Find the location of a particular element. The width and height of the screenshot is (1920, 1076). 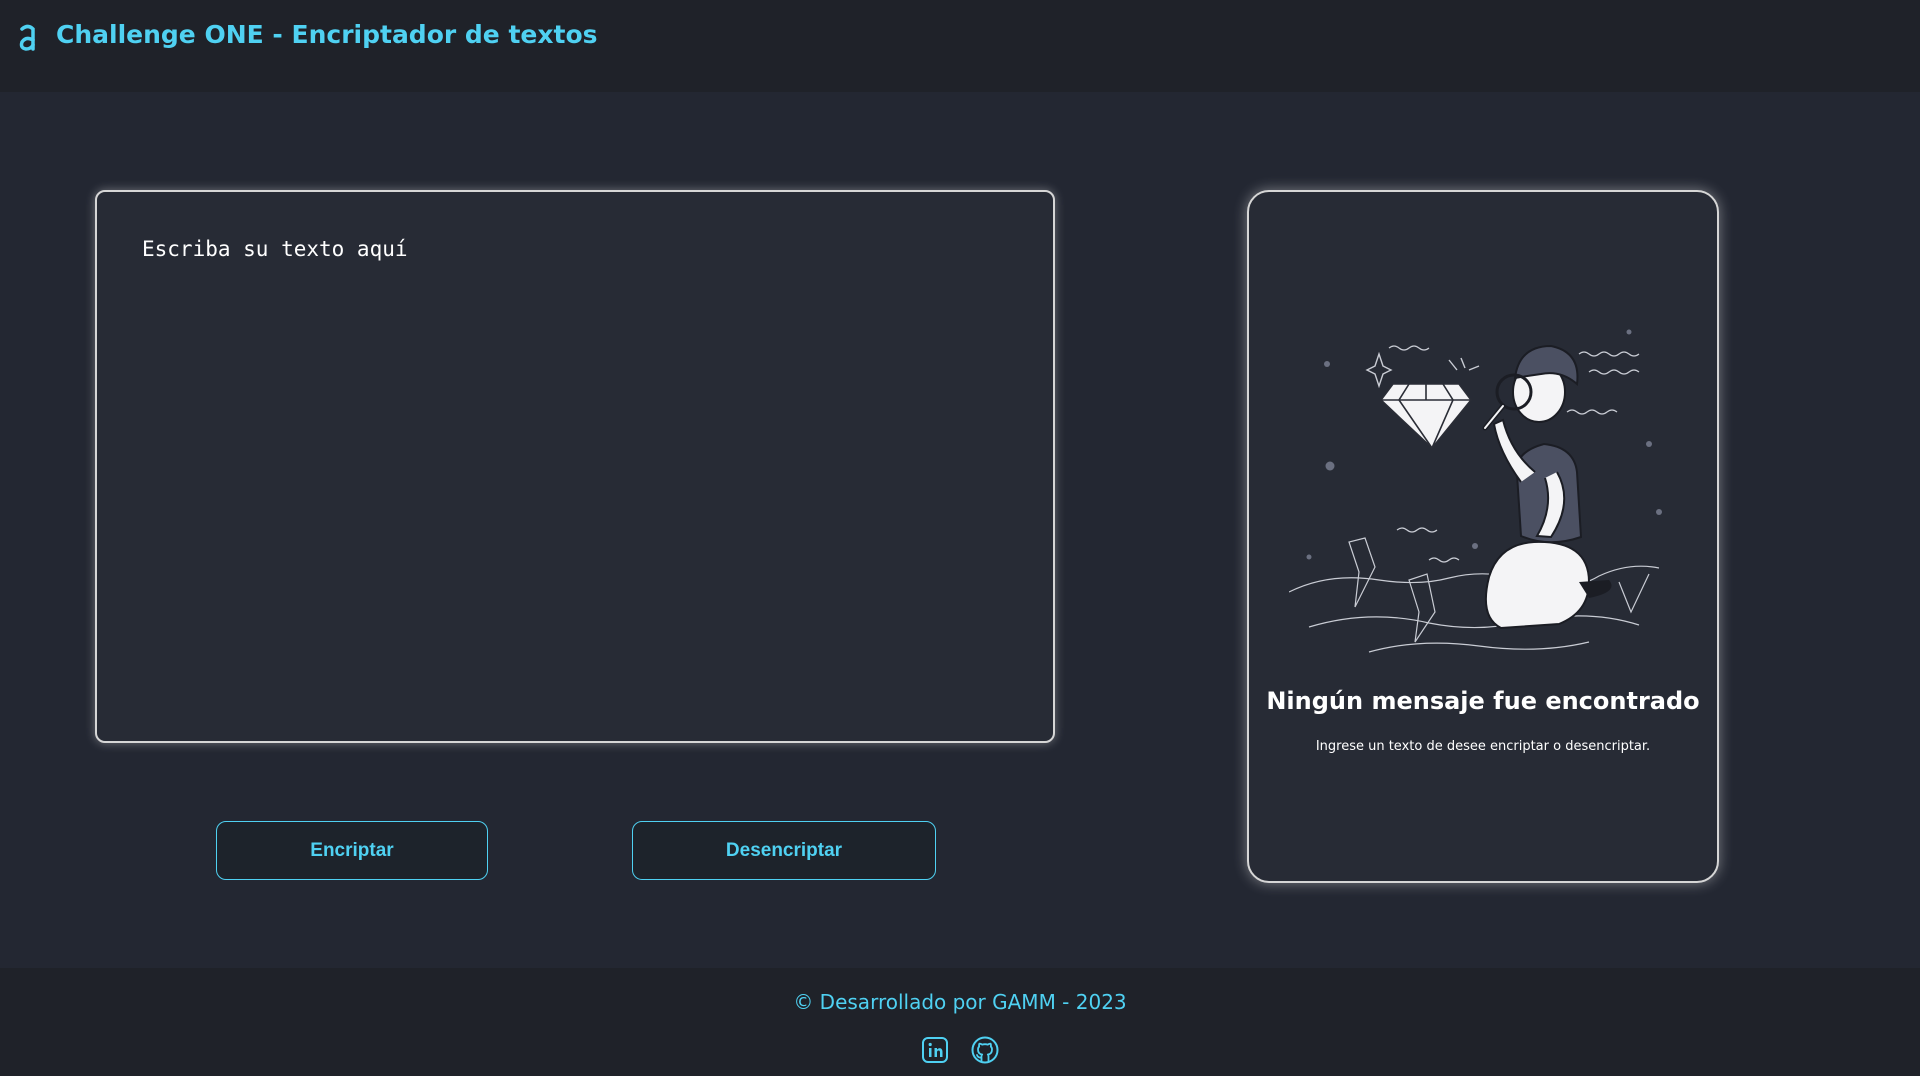

app-header: Challenge ONE - Encriptador de textos is located at coordinates (960, 46).